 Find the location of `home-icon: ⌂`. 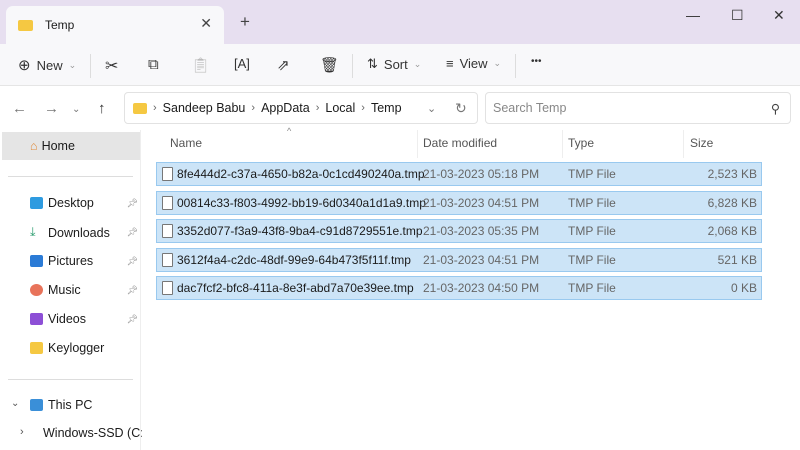

home-icon: ⌂ is located at coordinates (34, 146).